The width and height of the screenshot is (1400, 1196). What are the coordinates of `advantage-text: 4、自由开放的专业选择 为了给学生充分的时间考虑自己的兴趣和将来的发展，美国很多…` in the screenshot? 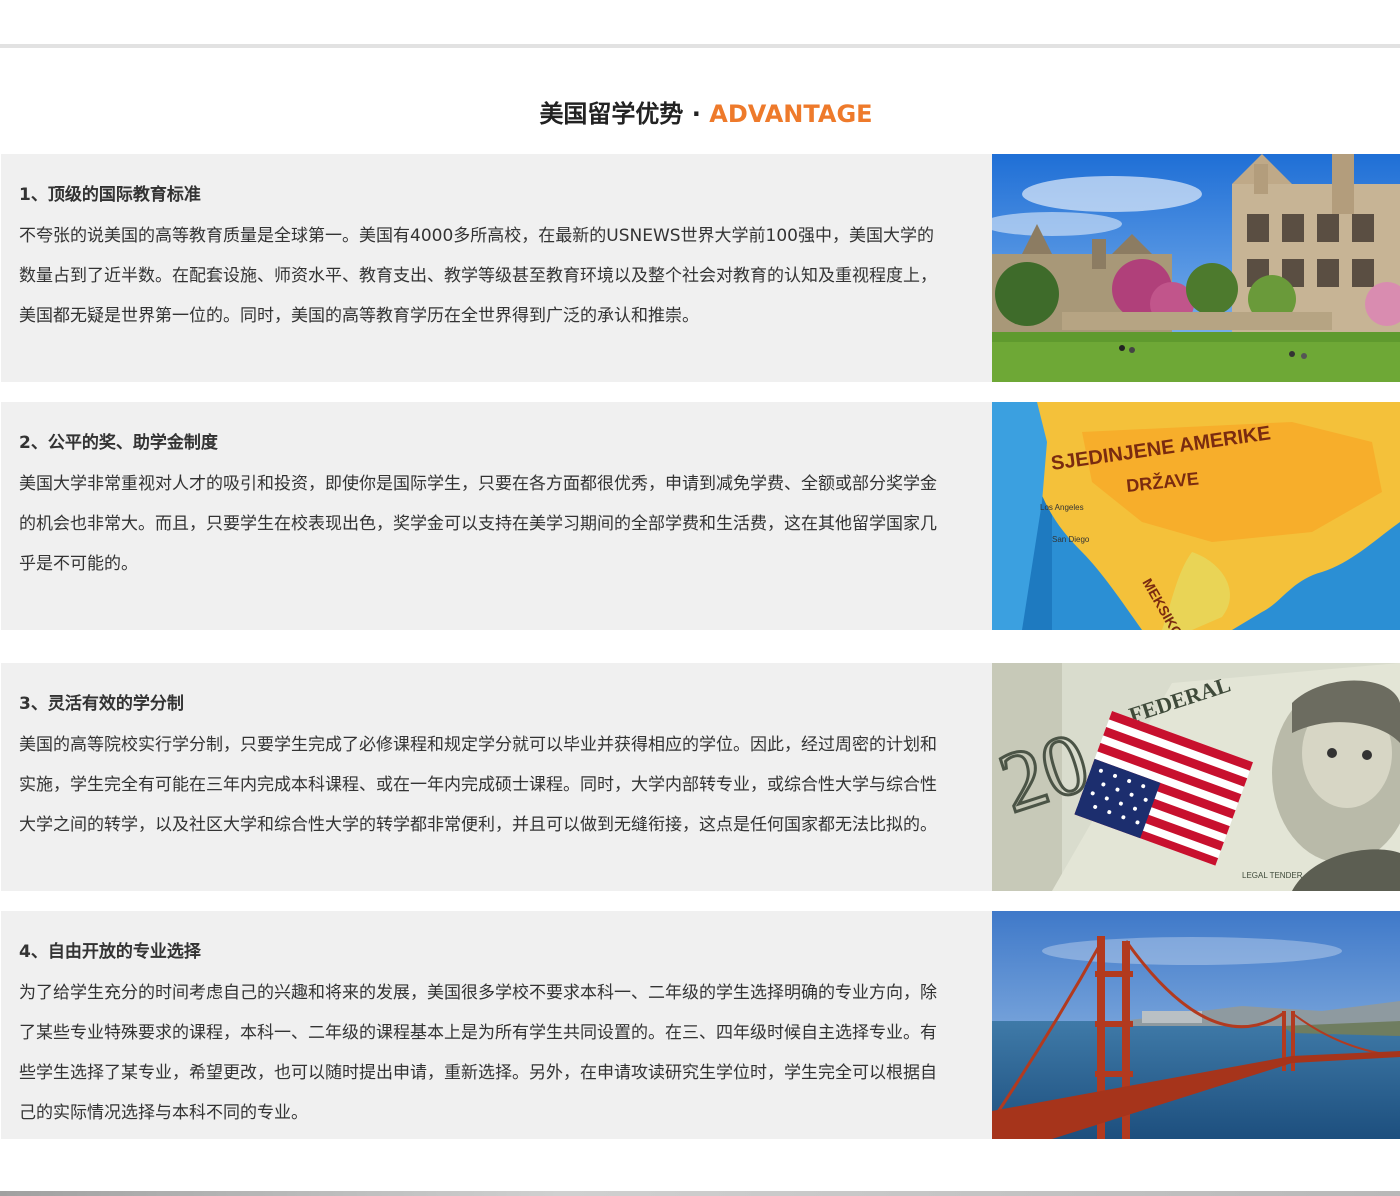 It's located at (479, 1035).